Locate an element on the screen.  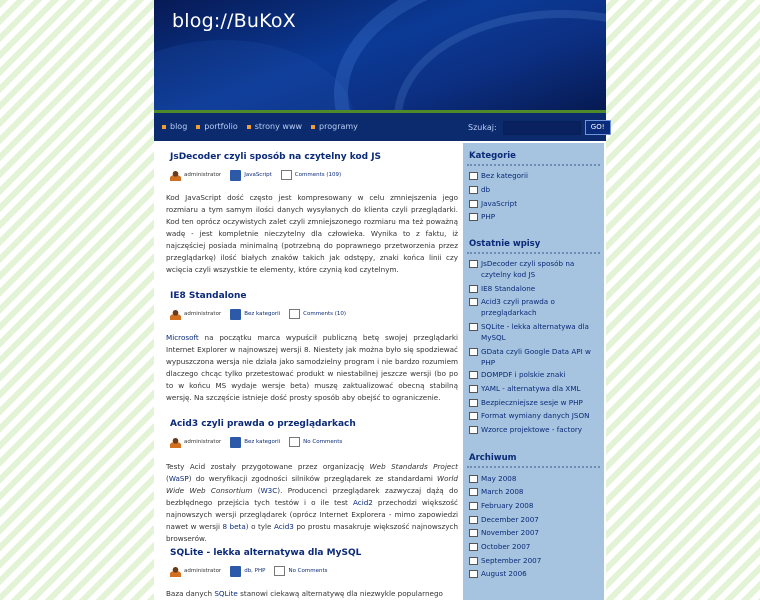
post-body-link: 8 beta is located at coordinates (233, 526).